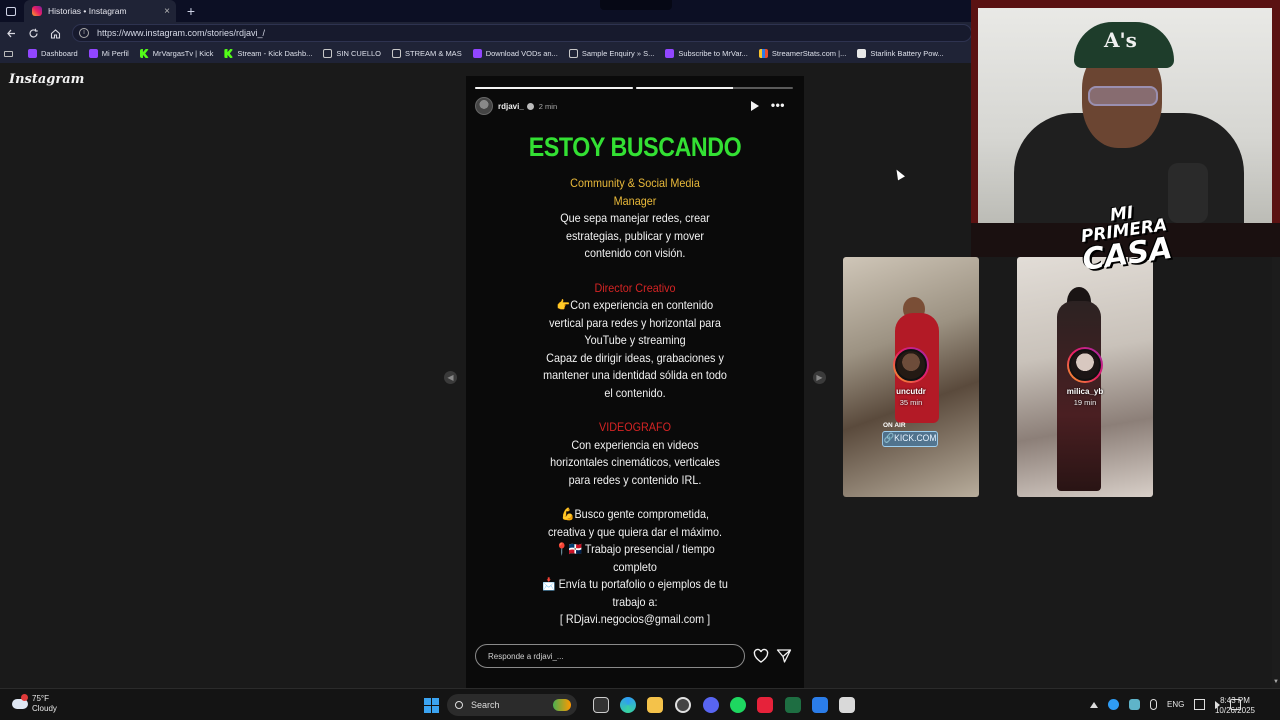 The height and width of the screenshot is (720, 1280). Describe the element at coordinates (427, 53) in the screenshot. I see `bookmark-folder-stream: STREAM & MAS` at that location.